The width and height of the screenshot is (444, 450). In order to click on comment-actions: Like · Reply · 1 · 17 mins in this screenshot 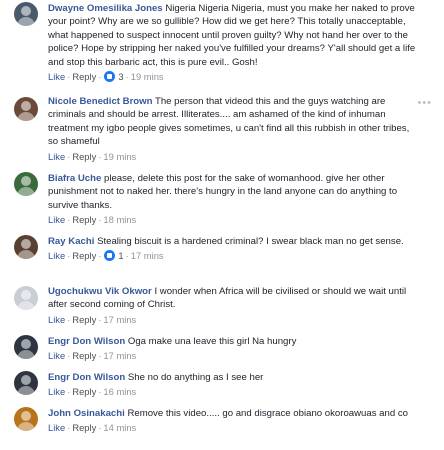, I will do `click(106, 256)`.